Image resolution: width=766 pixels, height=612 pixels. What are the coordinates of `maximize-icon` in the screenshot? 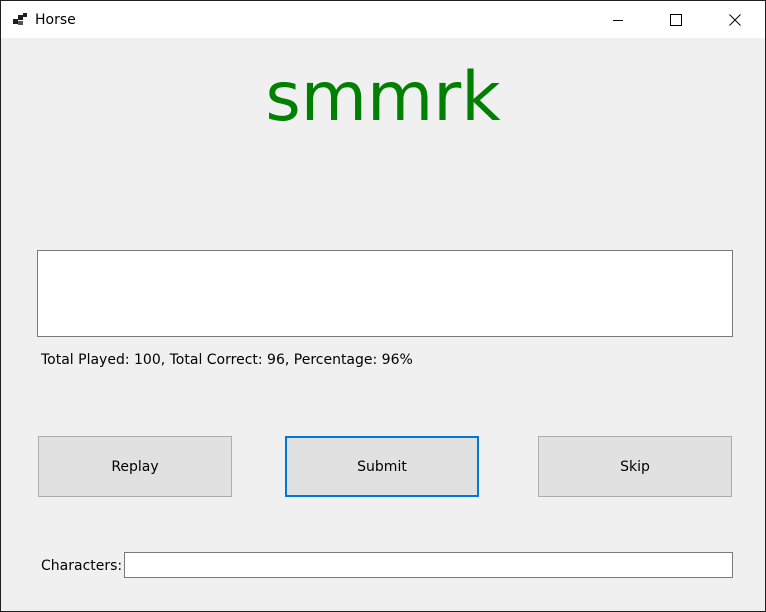 It's located at (676, 19).